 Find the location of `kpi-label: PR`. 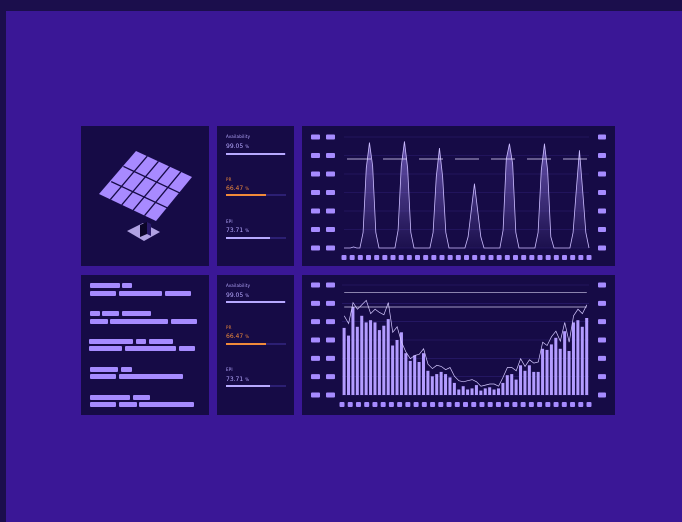

kpi-label: PR is located at coordinates (229, 179).